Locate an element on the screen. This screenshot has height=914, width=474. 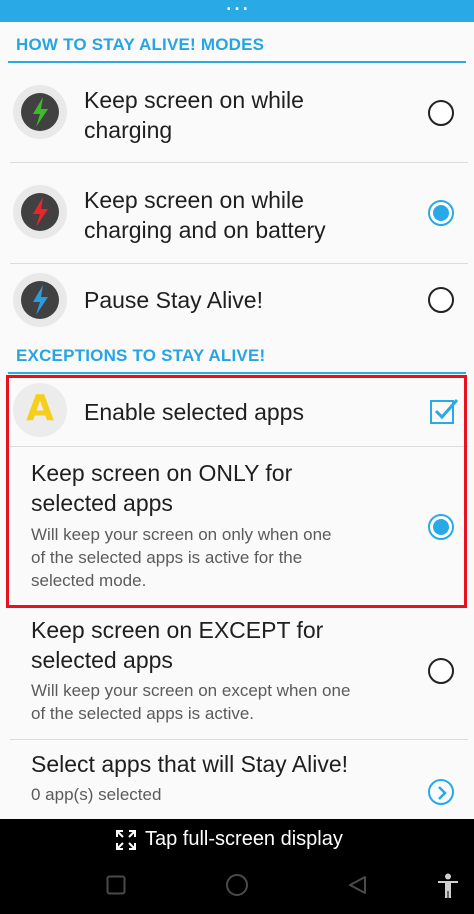
mode-title: Pause Stay Alive! is located at coordinates (173, 300).